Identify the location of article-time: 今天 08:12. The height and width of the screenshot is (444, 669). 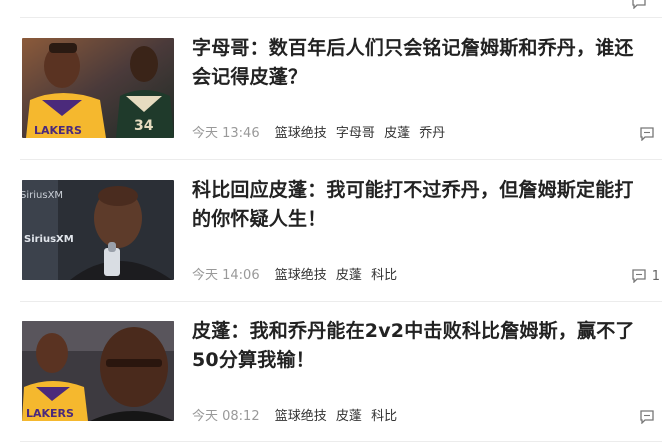
(226, 416).